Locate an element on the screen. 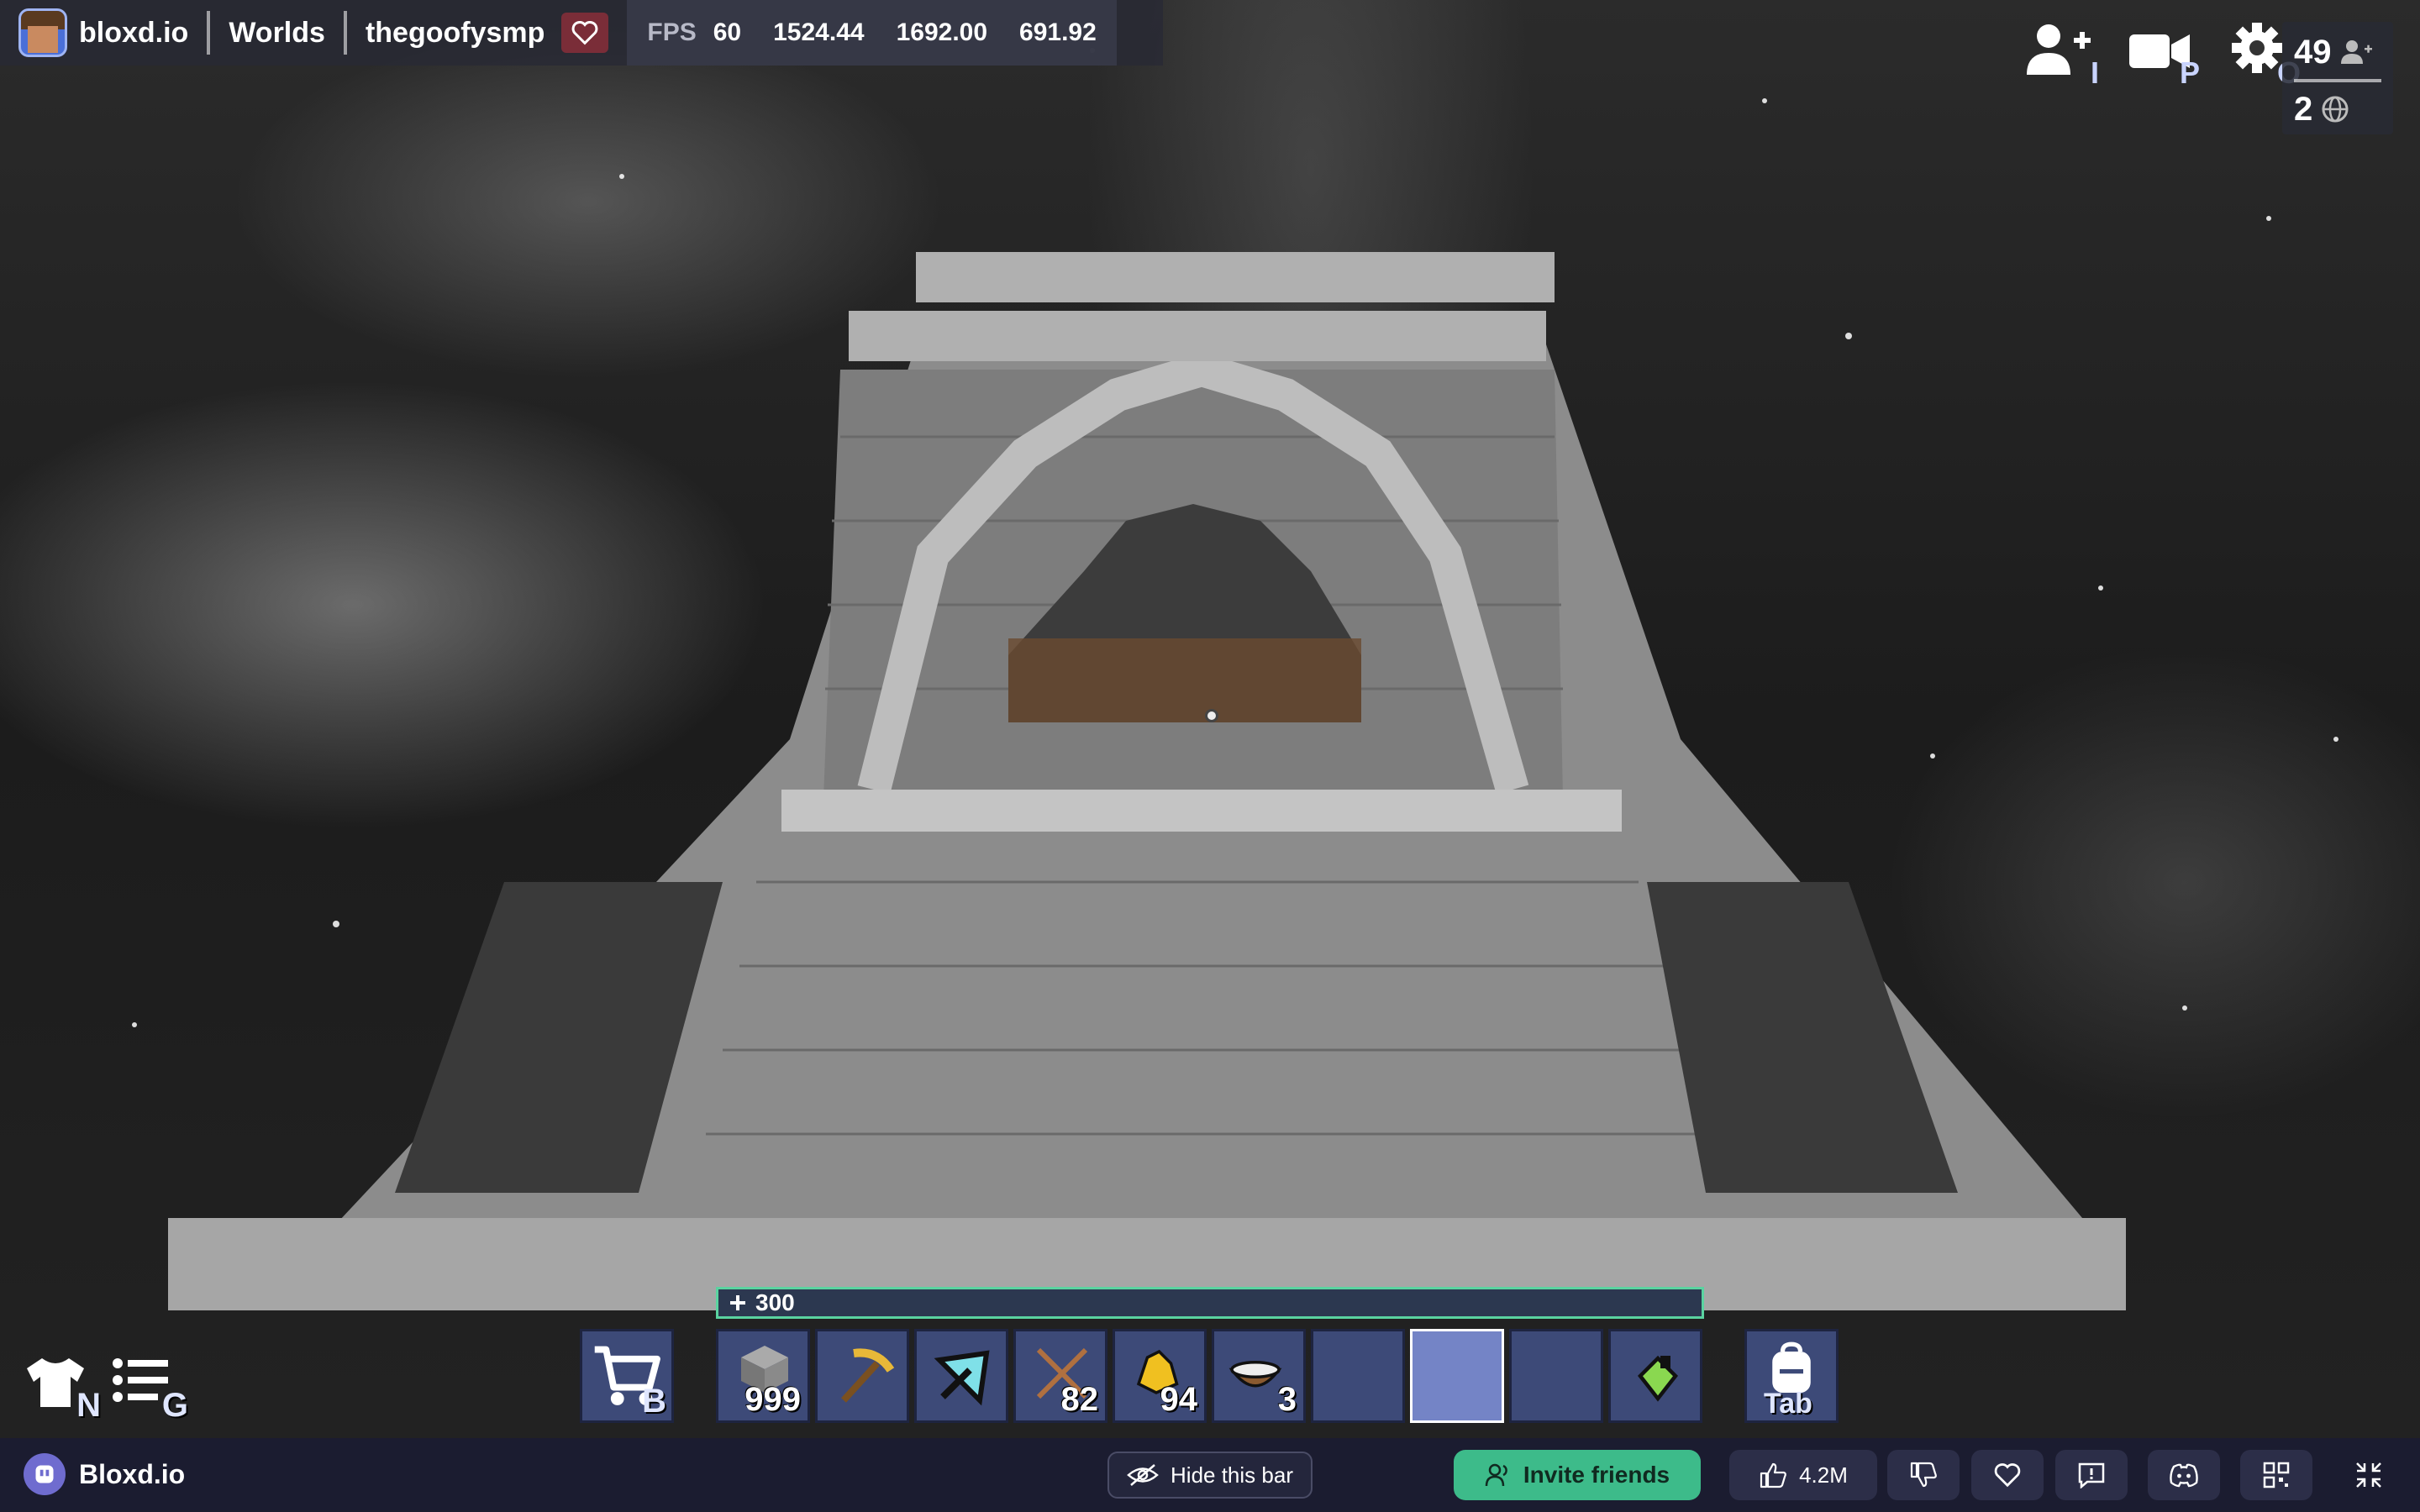 The height and width of the screenshot is (1512, 2420). coord-y: 1692.00 is located at coordinates (942, 32).